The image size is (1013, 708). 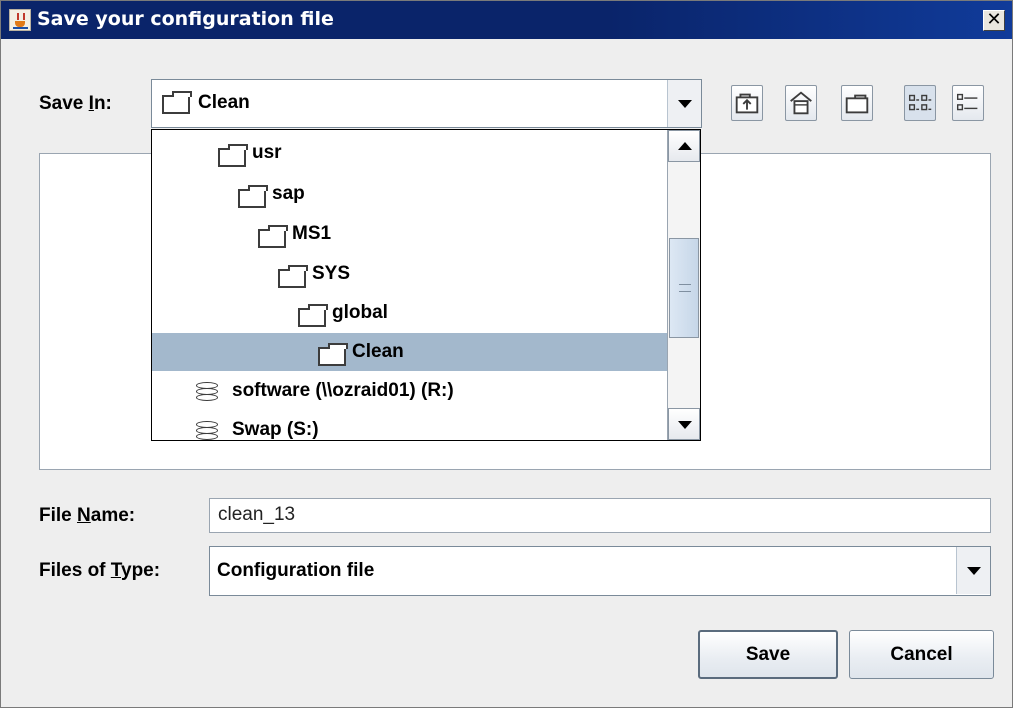 I want to click on list-item: global, so click(x=409, y=313).